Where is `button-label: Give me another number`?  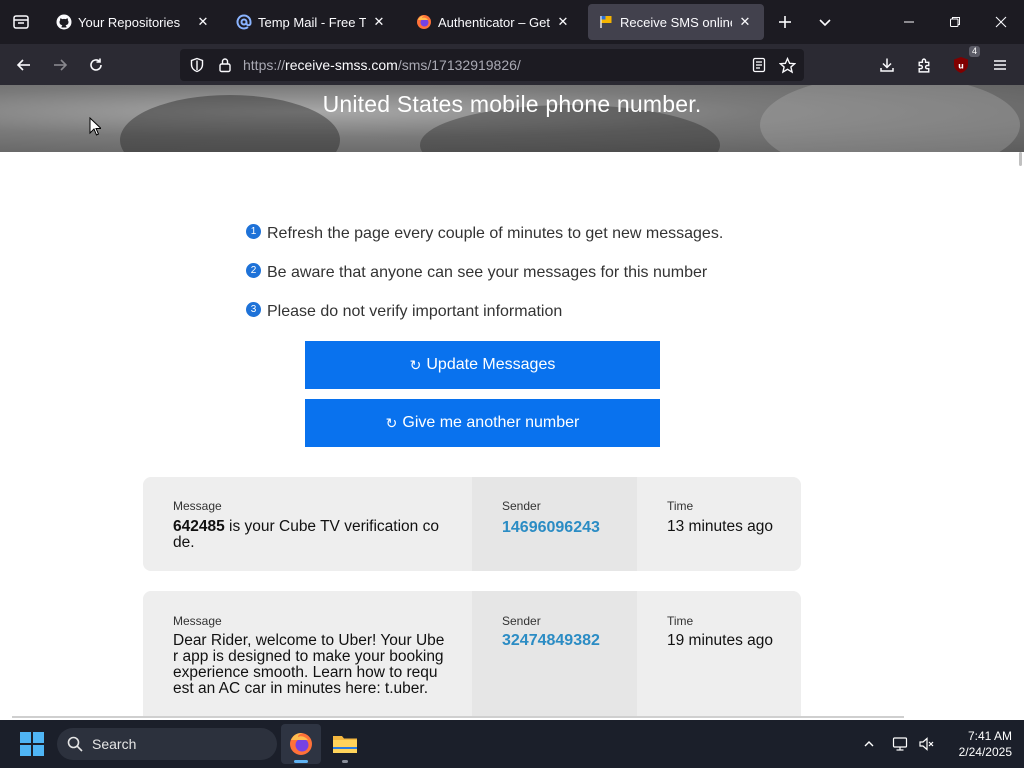 button-label: Give me another number is located at coordinates (491, 422).